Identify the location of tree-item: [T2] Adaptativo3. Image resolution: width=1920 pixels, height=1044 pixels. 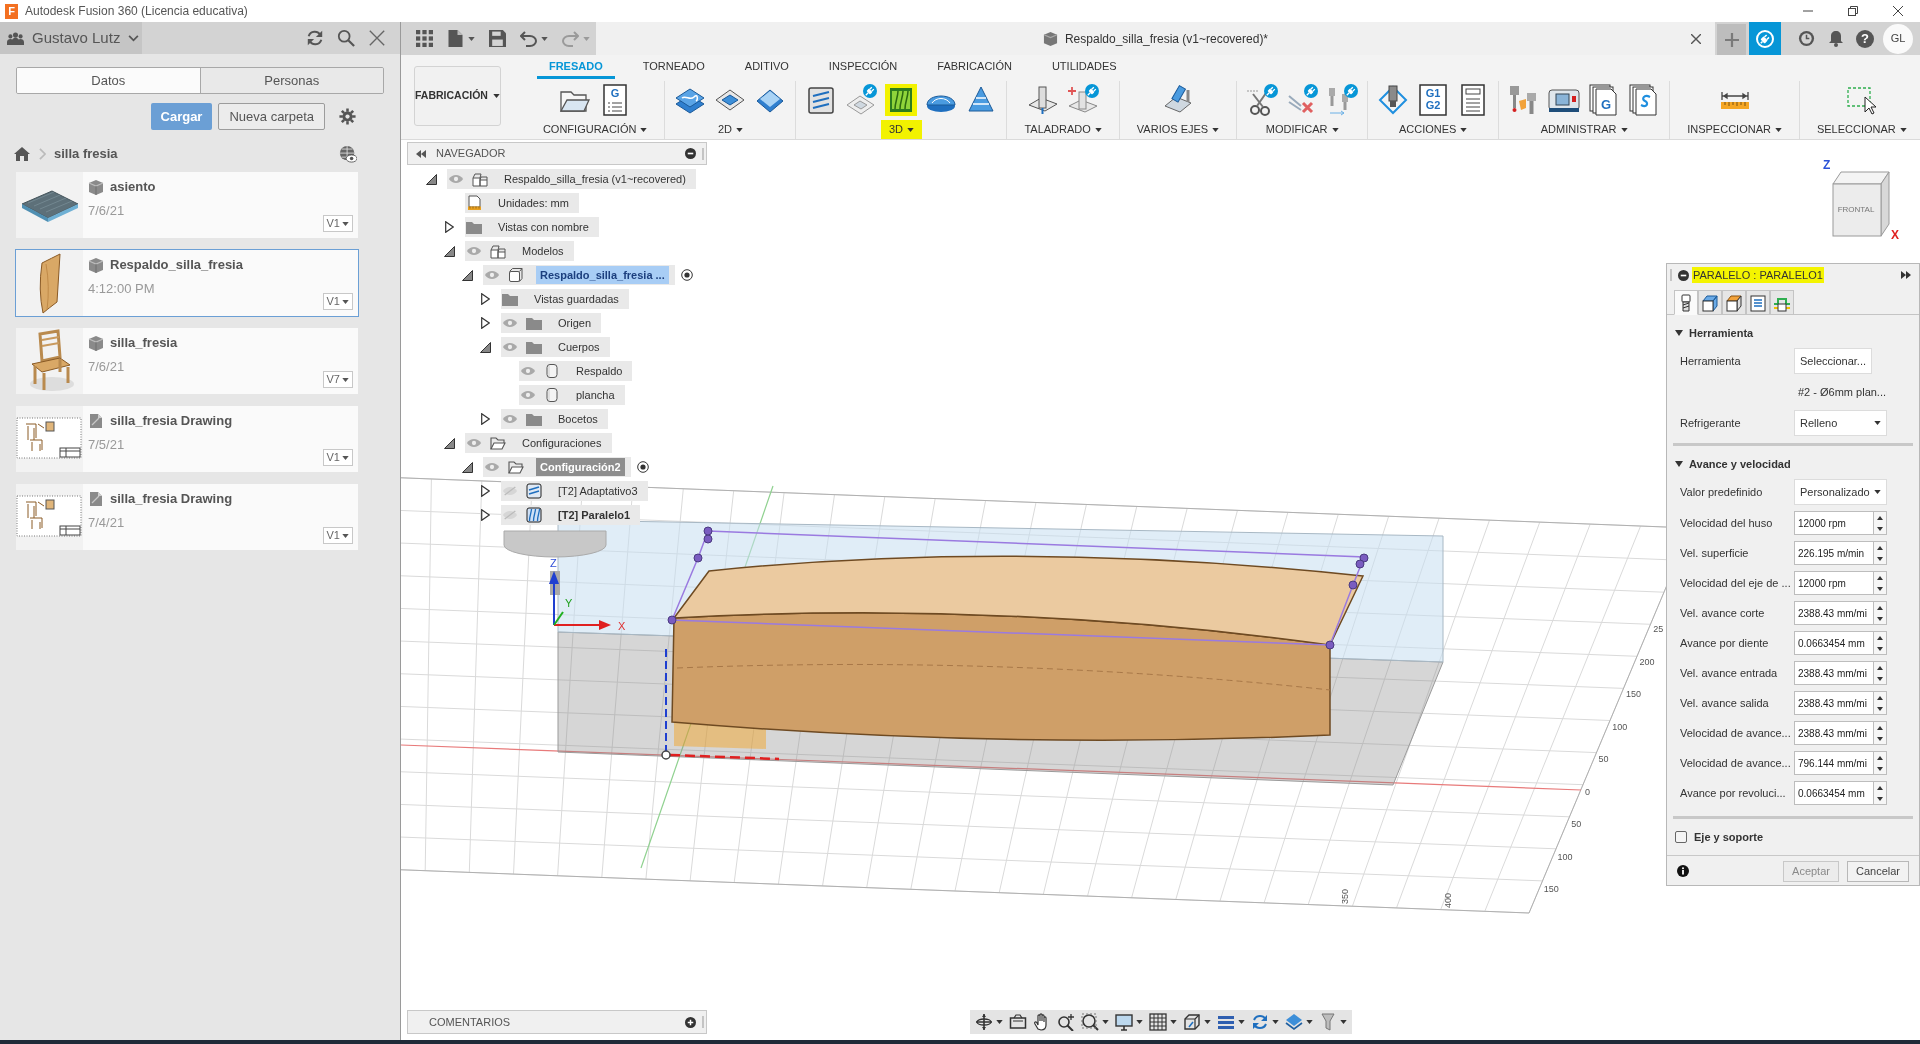
(598, 491).